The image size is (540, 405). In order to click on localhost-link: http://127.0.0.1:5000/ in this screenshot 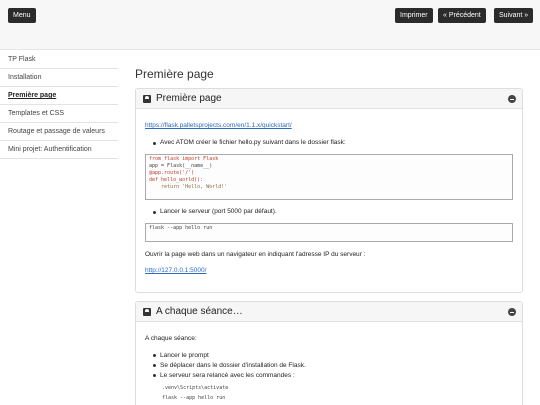, I will do `click(329, 270)`.